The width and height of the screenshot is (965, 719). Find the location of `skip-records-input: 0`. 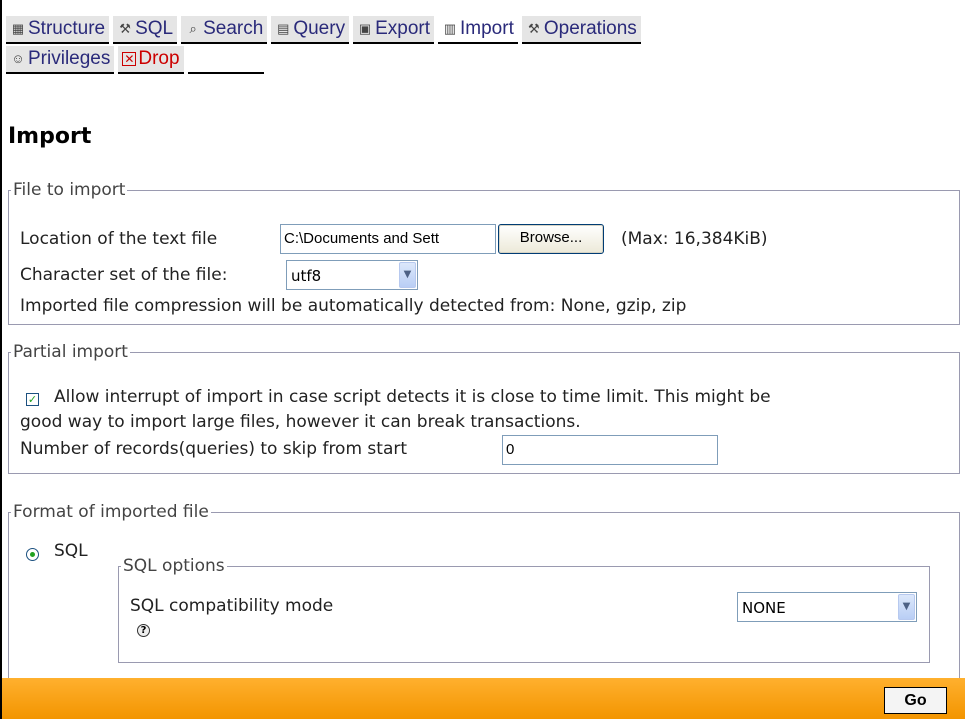

skip-records-input: 0 is located at coordinates (610, 450).